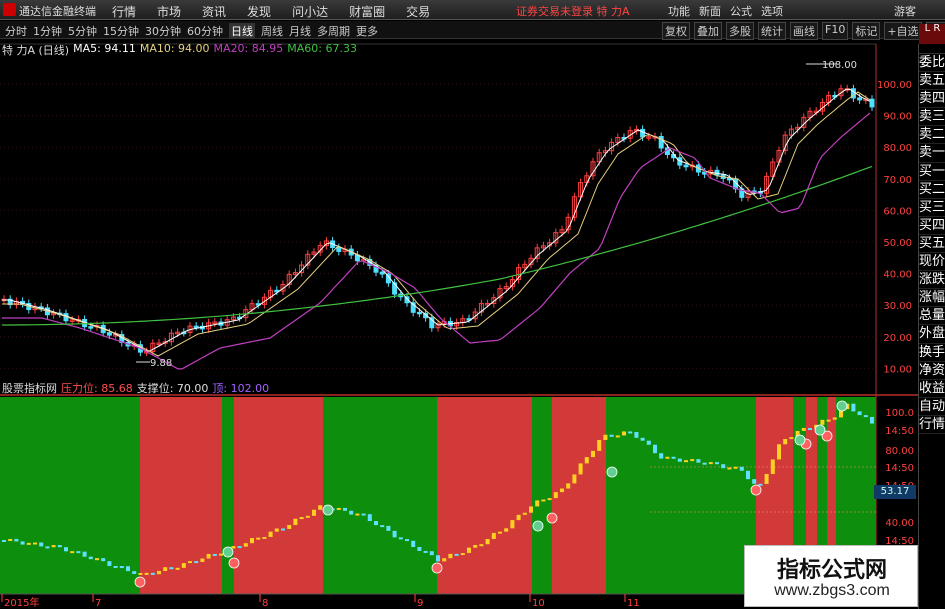 This screenshot has height=609, width=945. I want to click on side-item-price: 现价, so click(932, 262).